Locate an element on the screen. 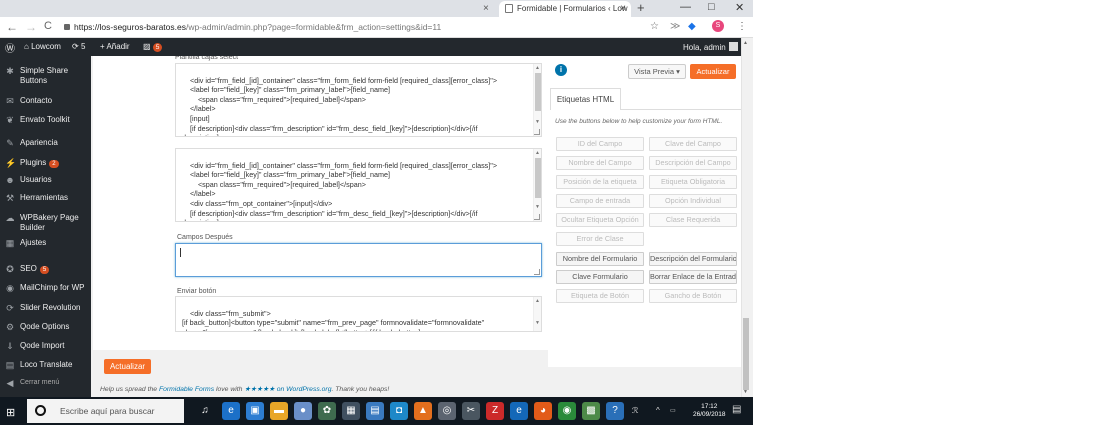 The image size is (1100, 440). updates-link: ⟳ 5 is located at coordinates (78, 46).